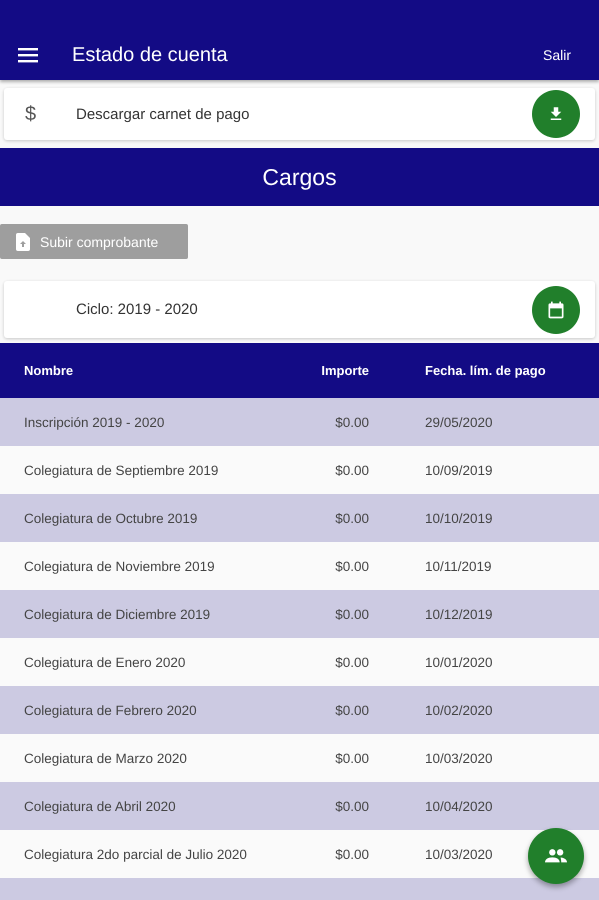 The width and height of the screenshot is (599, 900). What do you see at coordinates (459, 614) in the screenshot?
I see `table-cell: 10/12/2019` at bounding box center [459, 614].